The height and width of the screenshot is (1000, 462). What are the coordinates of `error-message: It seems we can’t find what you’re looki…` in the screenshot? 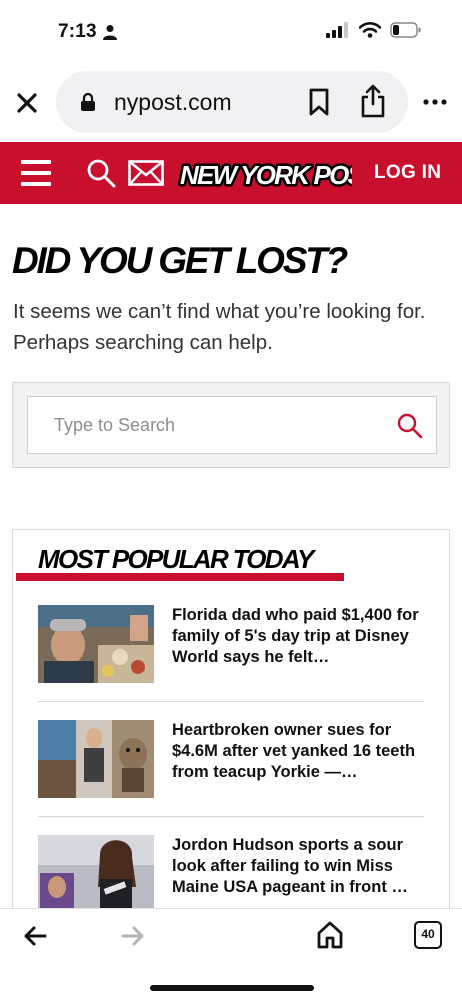 It's located at (219, 327).